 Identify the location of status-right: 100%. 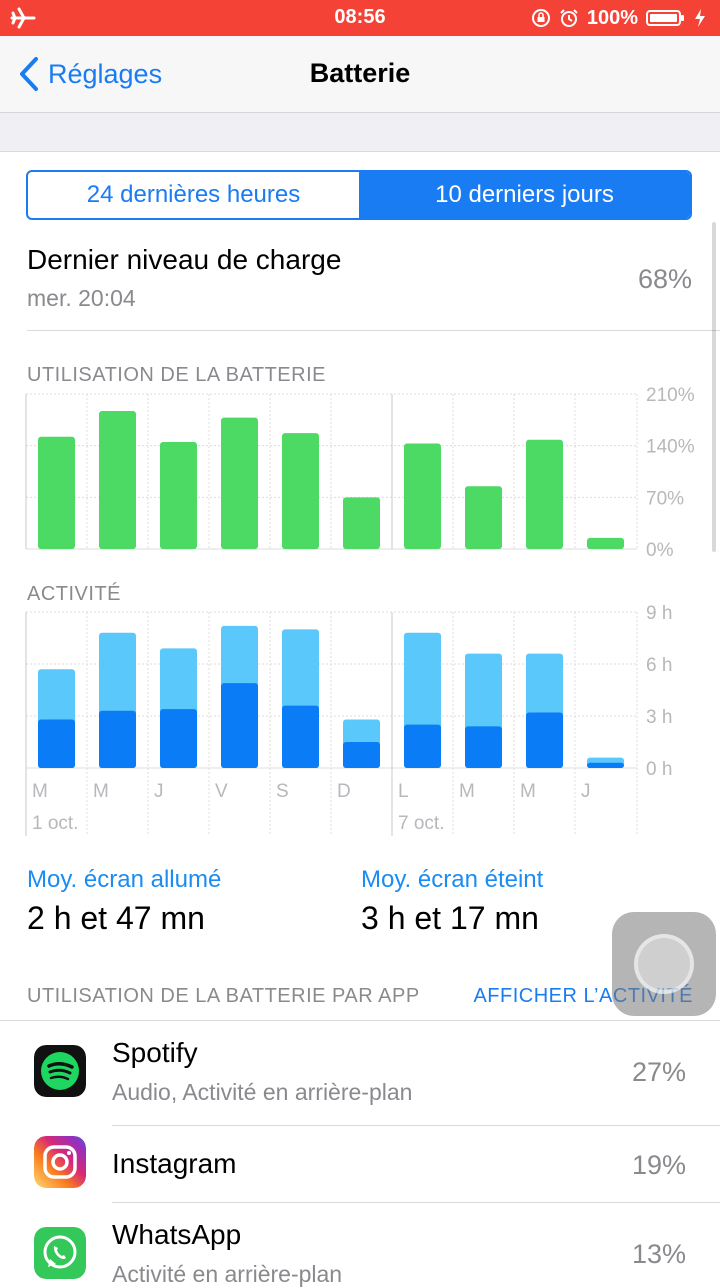
(618, 18).